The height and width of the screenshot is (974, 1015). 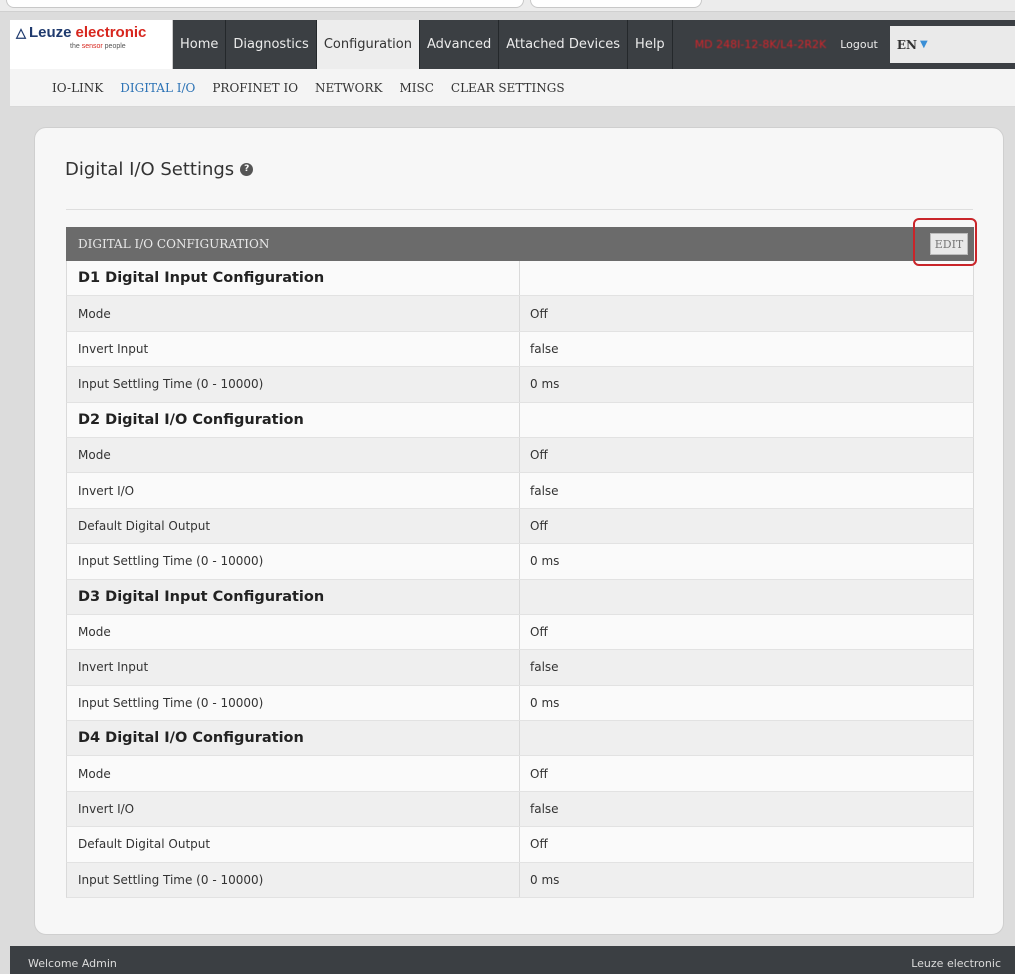 I want to click on subnav-io-link: IO-LINK, so click(x=77, y=88).